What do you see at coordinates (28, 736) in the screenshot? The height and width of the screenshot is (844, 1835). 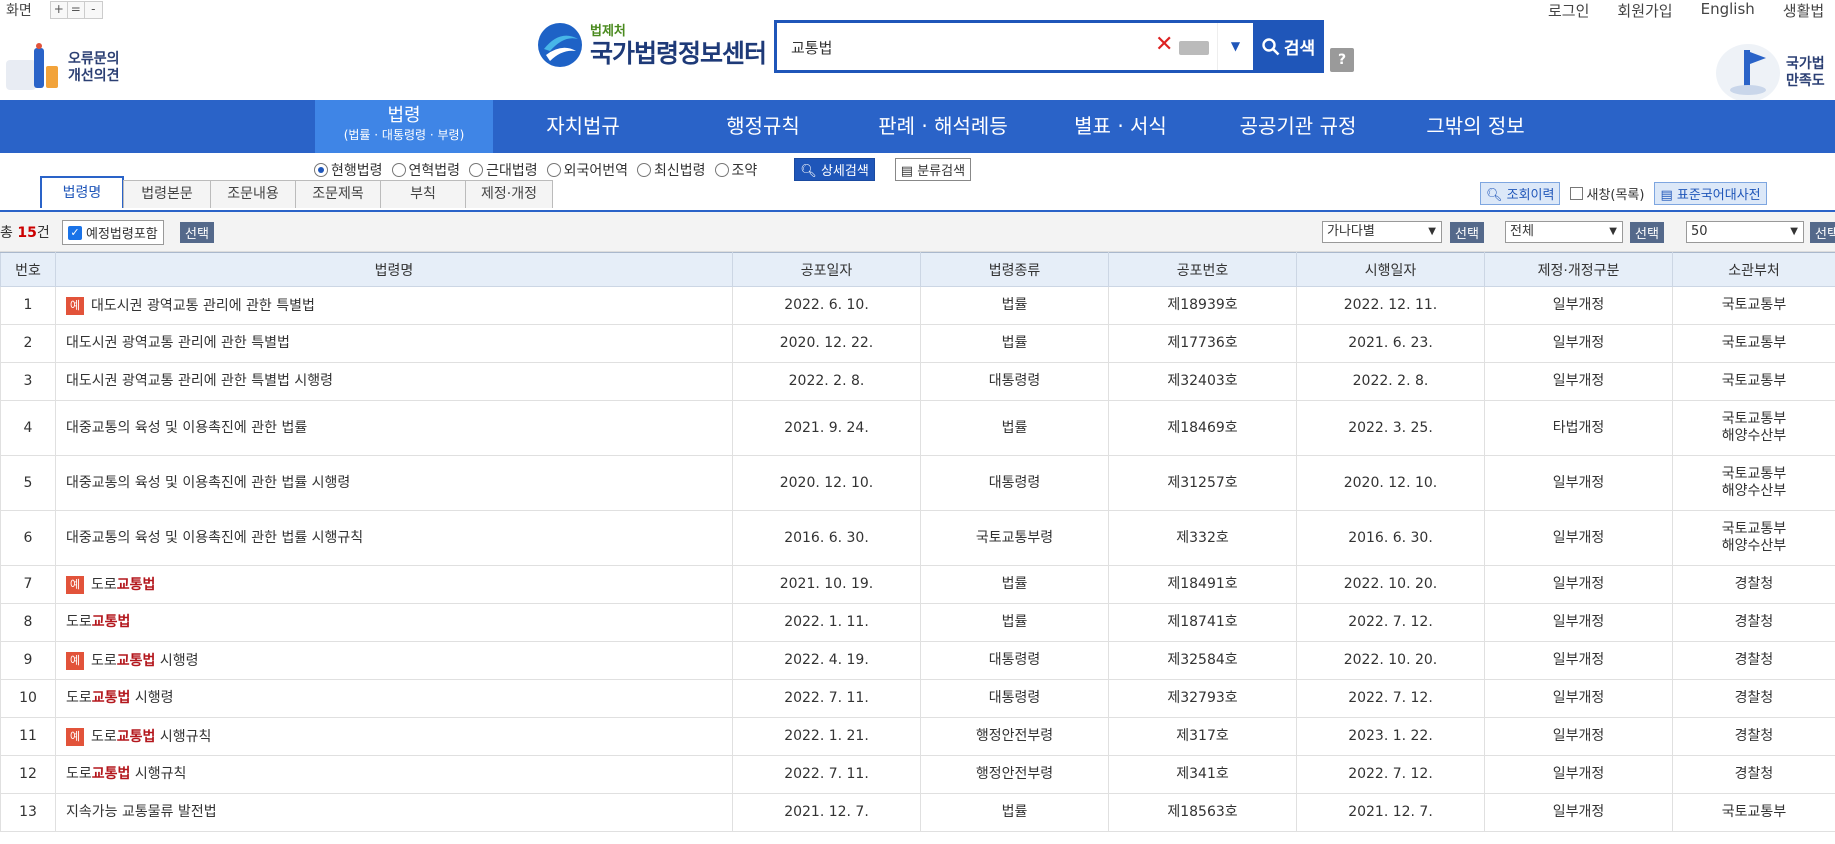 I see `row-number: 11` at bounding box center [28, 736].